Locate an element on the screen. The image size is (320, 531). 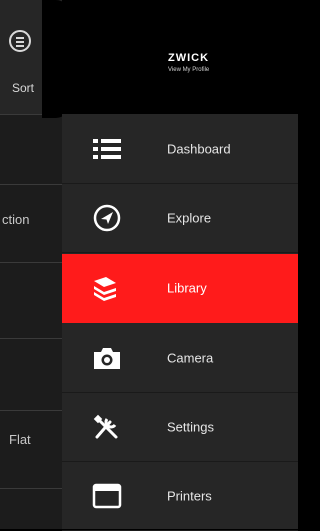
printer-window-icon is located at coordinates (107, 496).